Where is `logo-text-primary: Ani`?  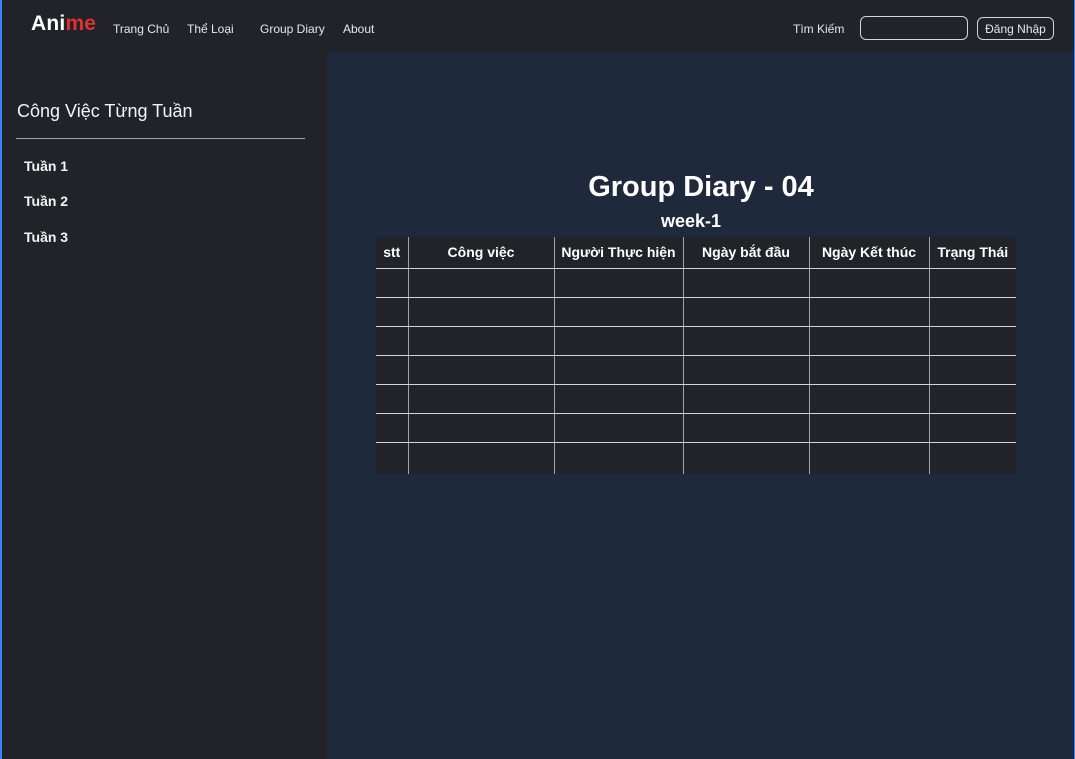 logo-text-primary: Ani is located at coordinates (48, 23).